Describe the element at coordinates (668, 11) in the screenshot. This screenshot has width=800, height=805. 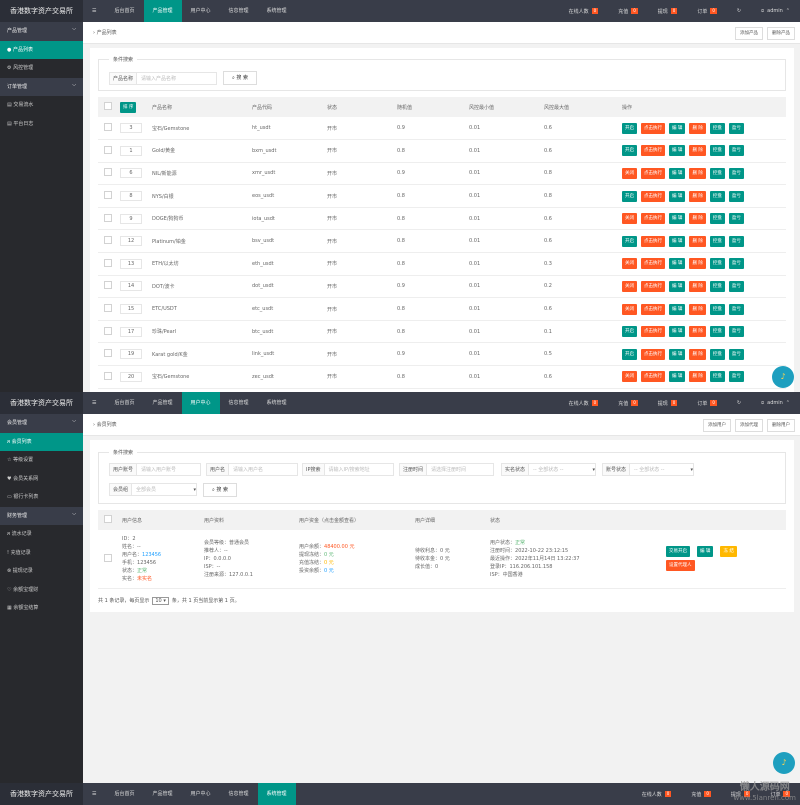
I see `withdraw-link: 提现 0` at that location.